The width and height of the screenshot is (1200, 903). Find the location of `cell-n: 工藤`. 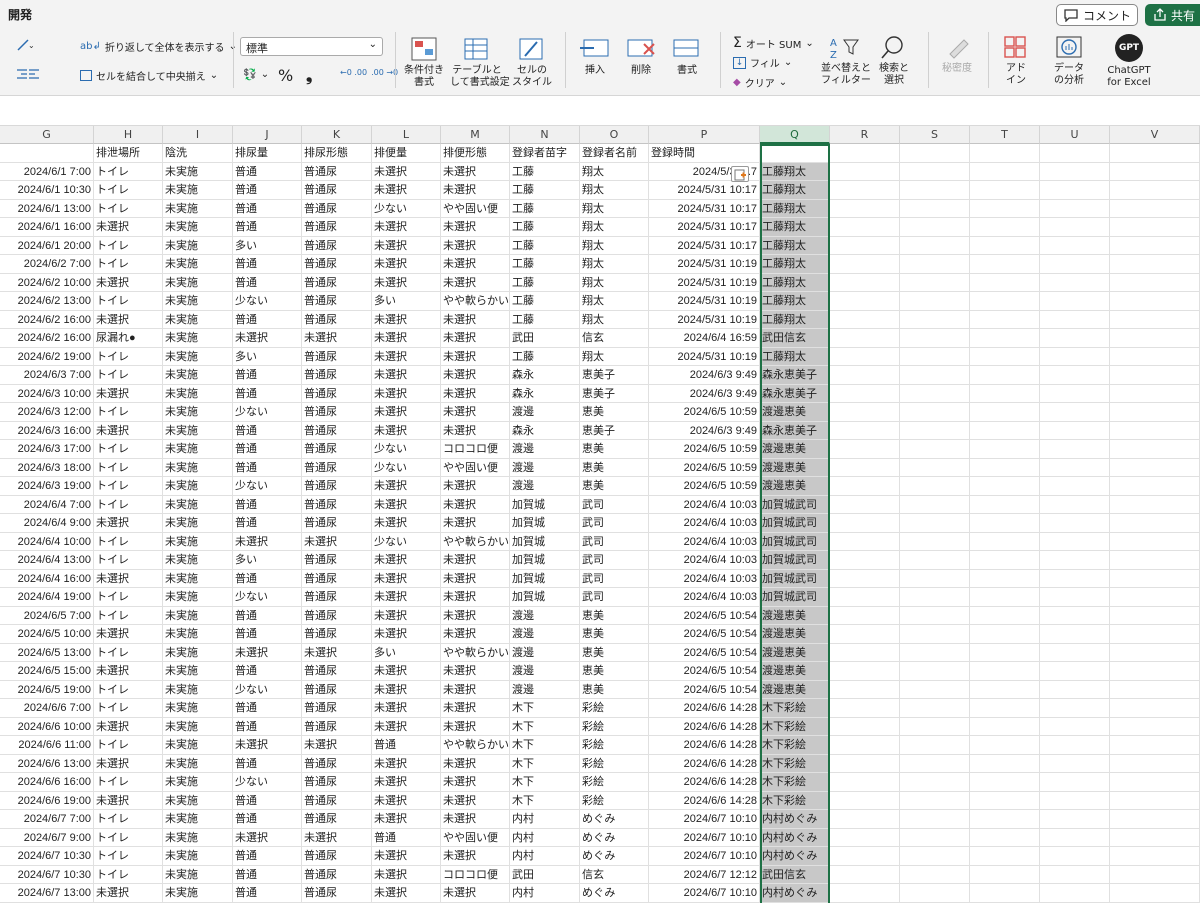

cell-n: 工藤 is located at coordinates (545, 245).